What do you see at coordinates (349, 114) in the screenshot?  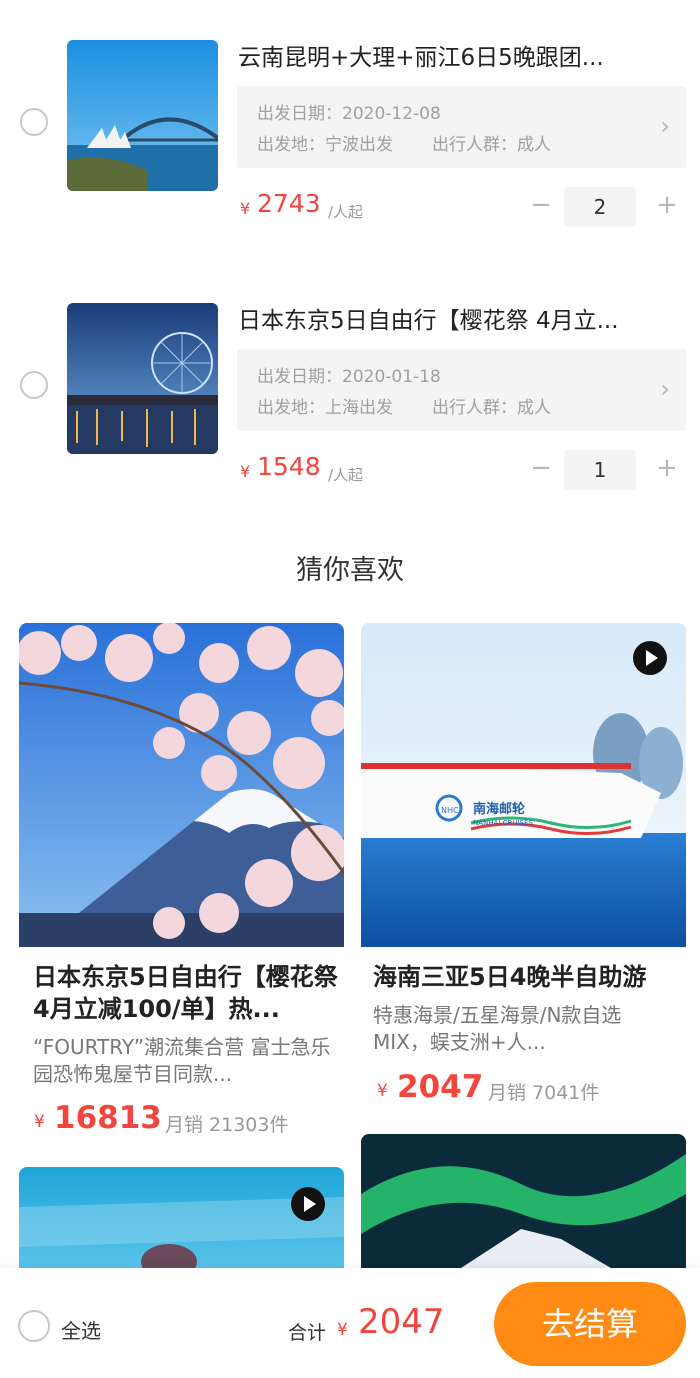 I see `departure-date: 出发日期：2020-12-08` at bounding box center [349, 114].